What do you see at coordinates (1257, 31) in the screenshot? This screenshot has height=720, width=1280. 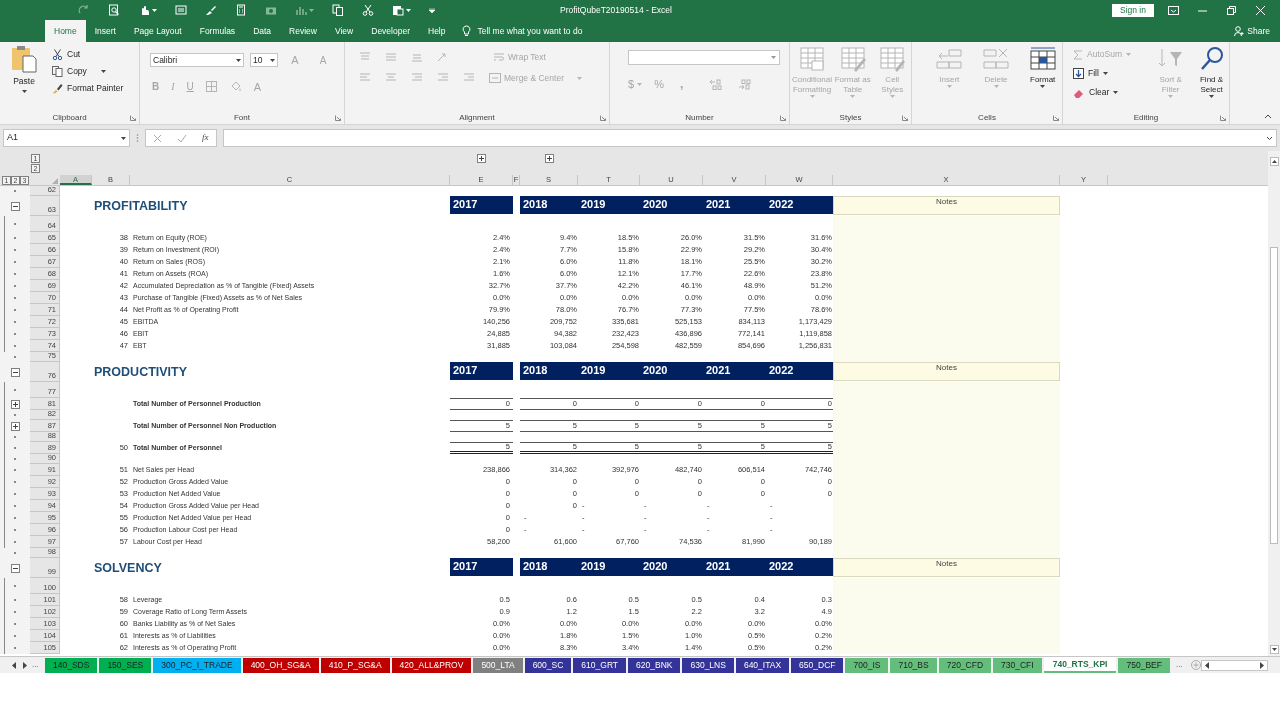 I see `share-button: Share` at bounding box center [1257, 31].